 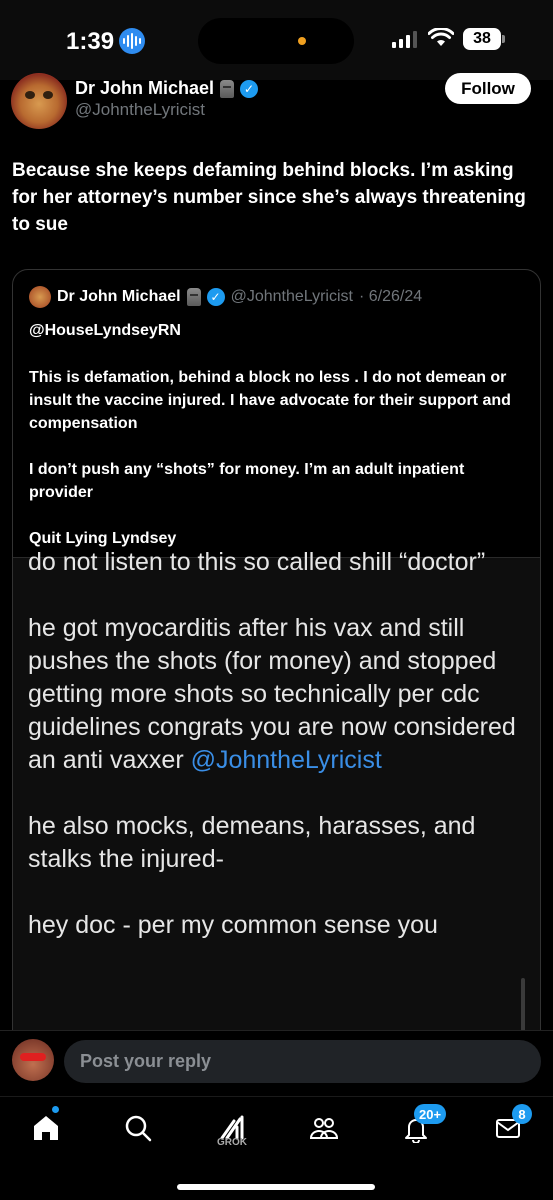 I want to click on quoted-mention: @HouseLyndseyRN, so click(x=105, y=330).